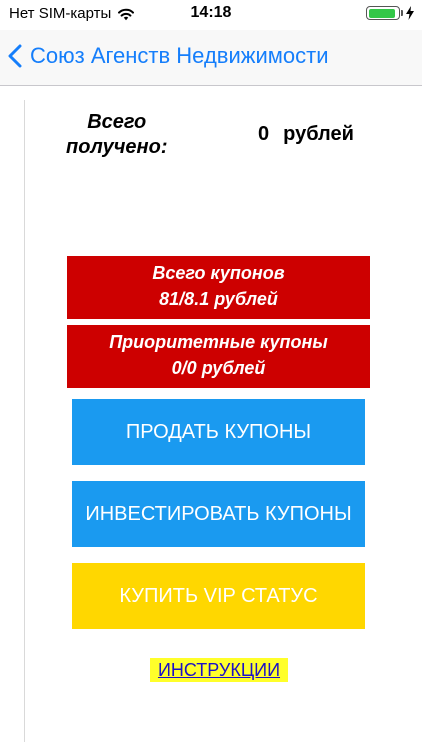  I want to click on total-coupons-title: Всего купонов, so click(218, 273).